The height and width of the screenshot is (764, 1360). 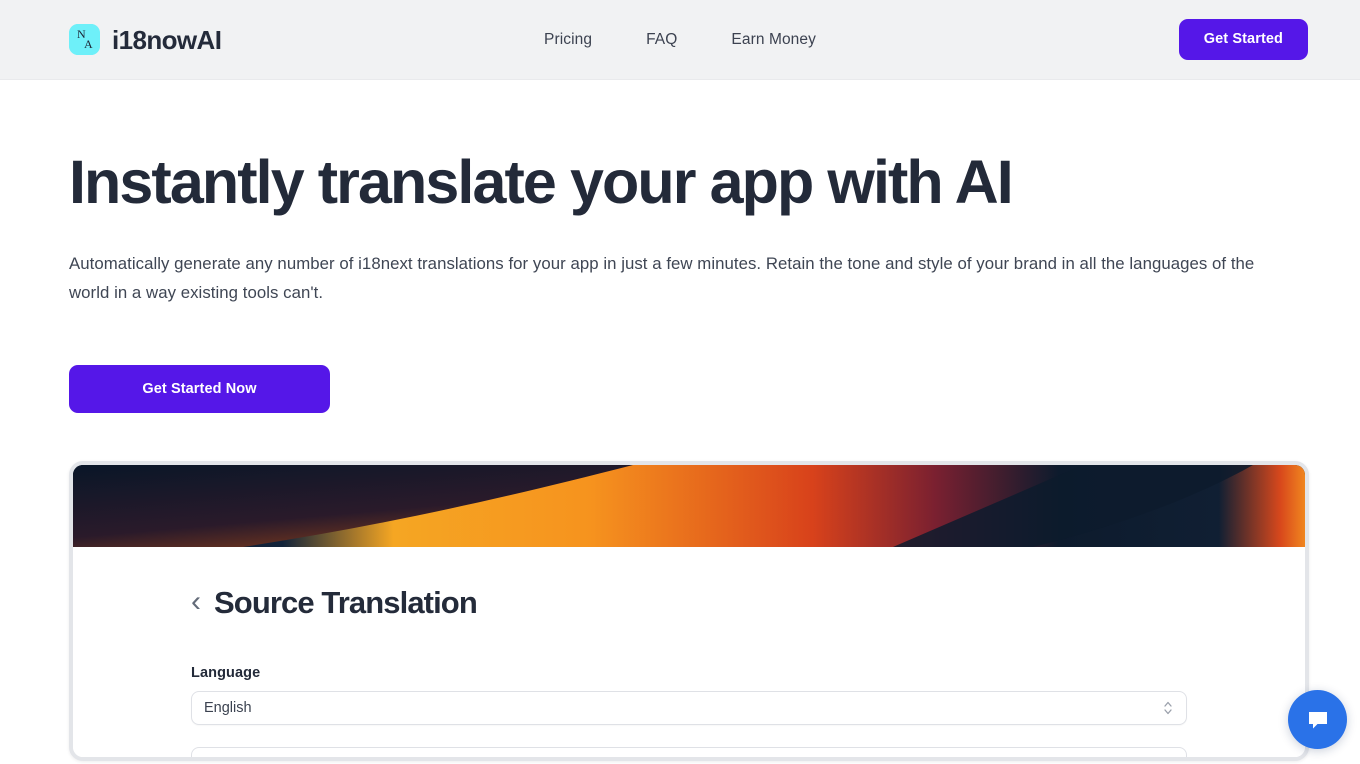 I want to click on brand-logo: N A i18nowAI, so click(x=145, y=39).